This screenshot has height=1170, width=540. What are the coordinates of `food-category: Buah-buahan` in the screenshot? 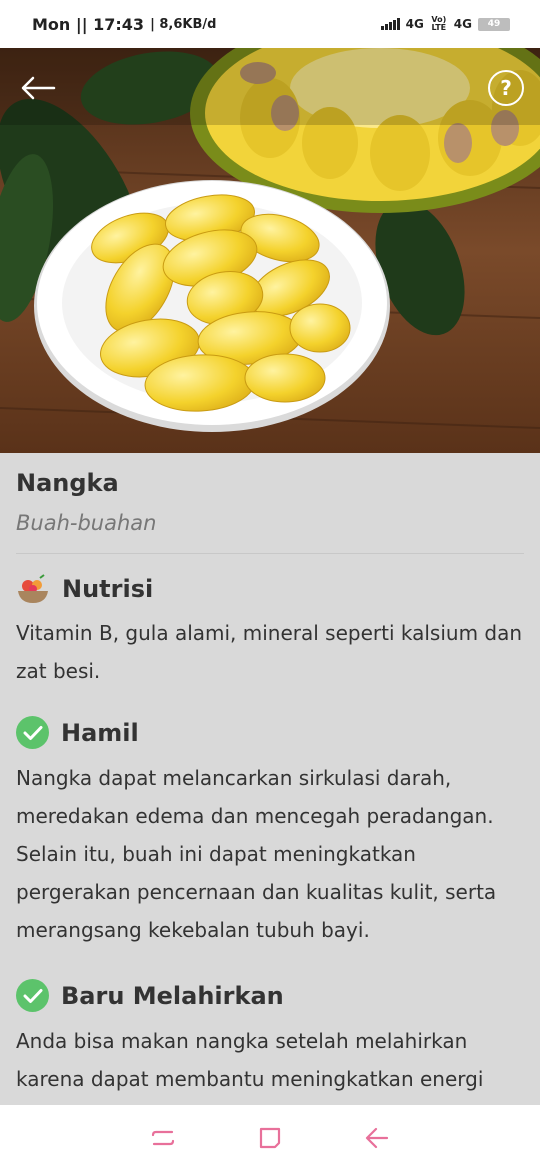 It's located at (270, 532).